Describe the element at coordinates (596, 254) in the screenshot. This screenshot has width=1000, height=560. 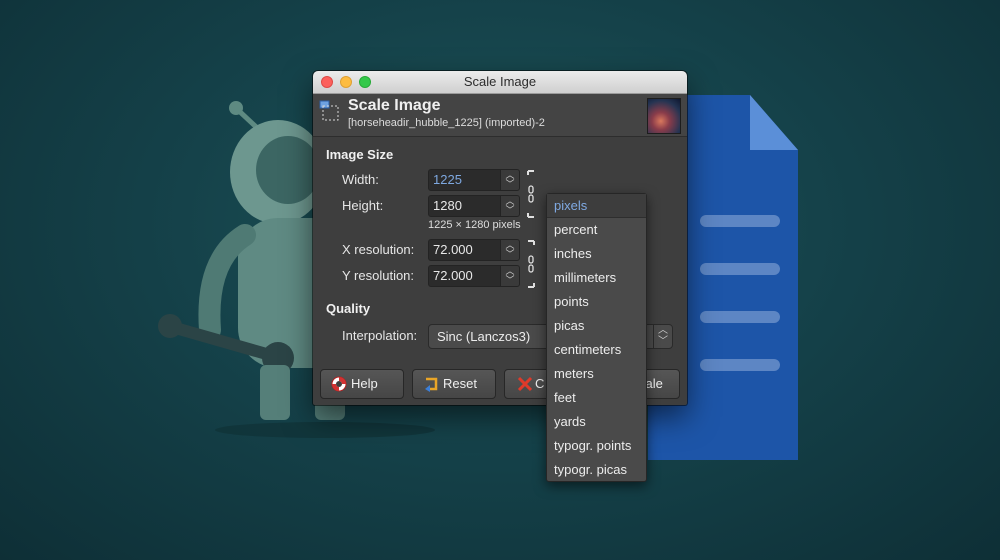
I see `unit-option-inches: inches` at that location.